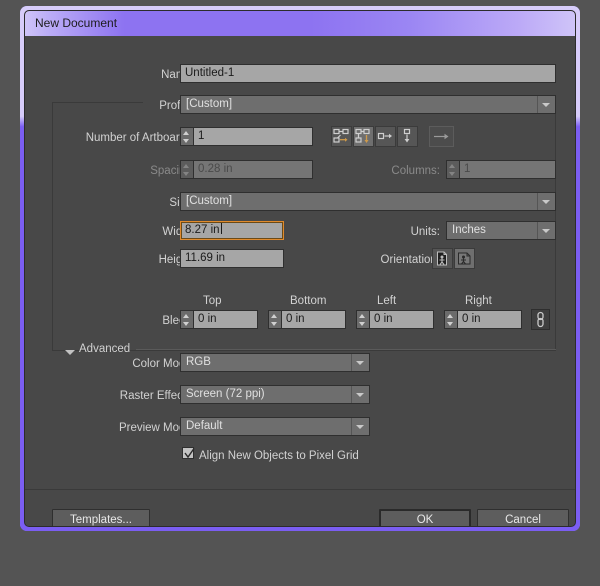  Describe the element at coordinates (415, 171) in the screenshot. I see `columns-label: Columns:` at that location.